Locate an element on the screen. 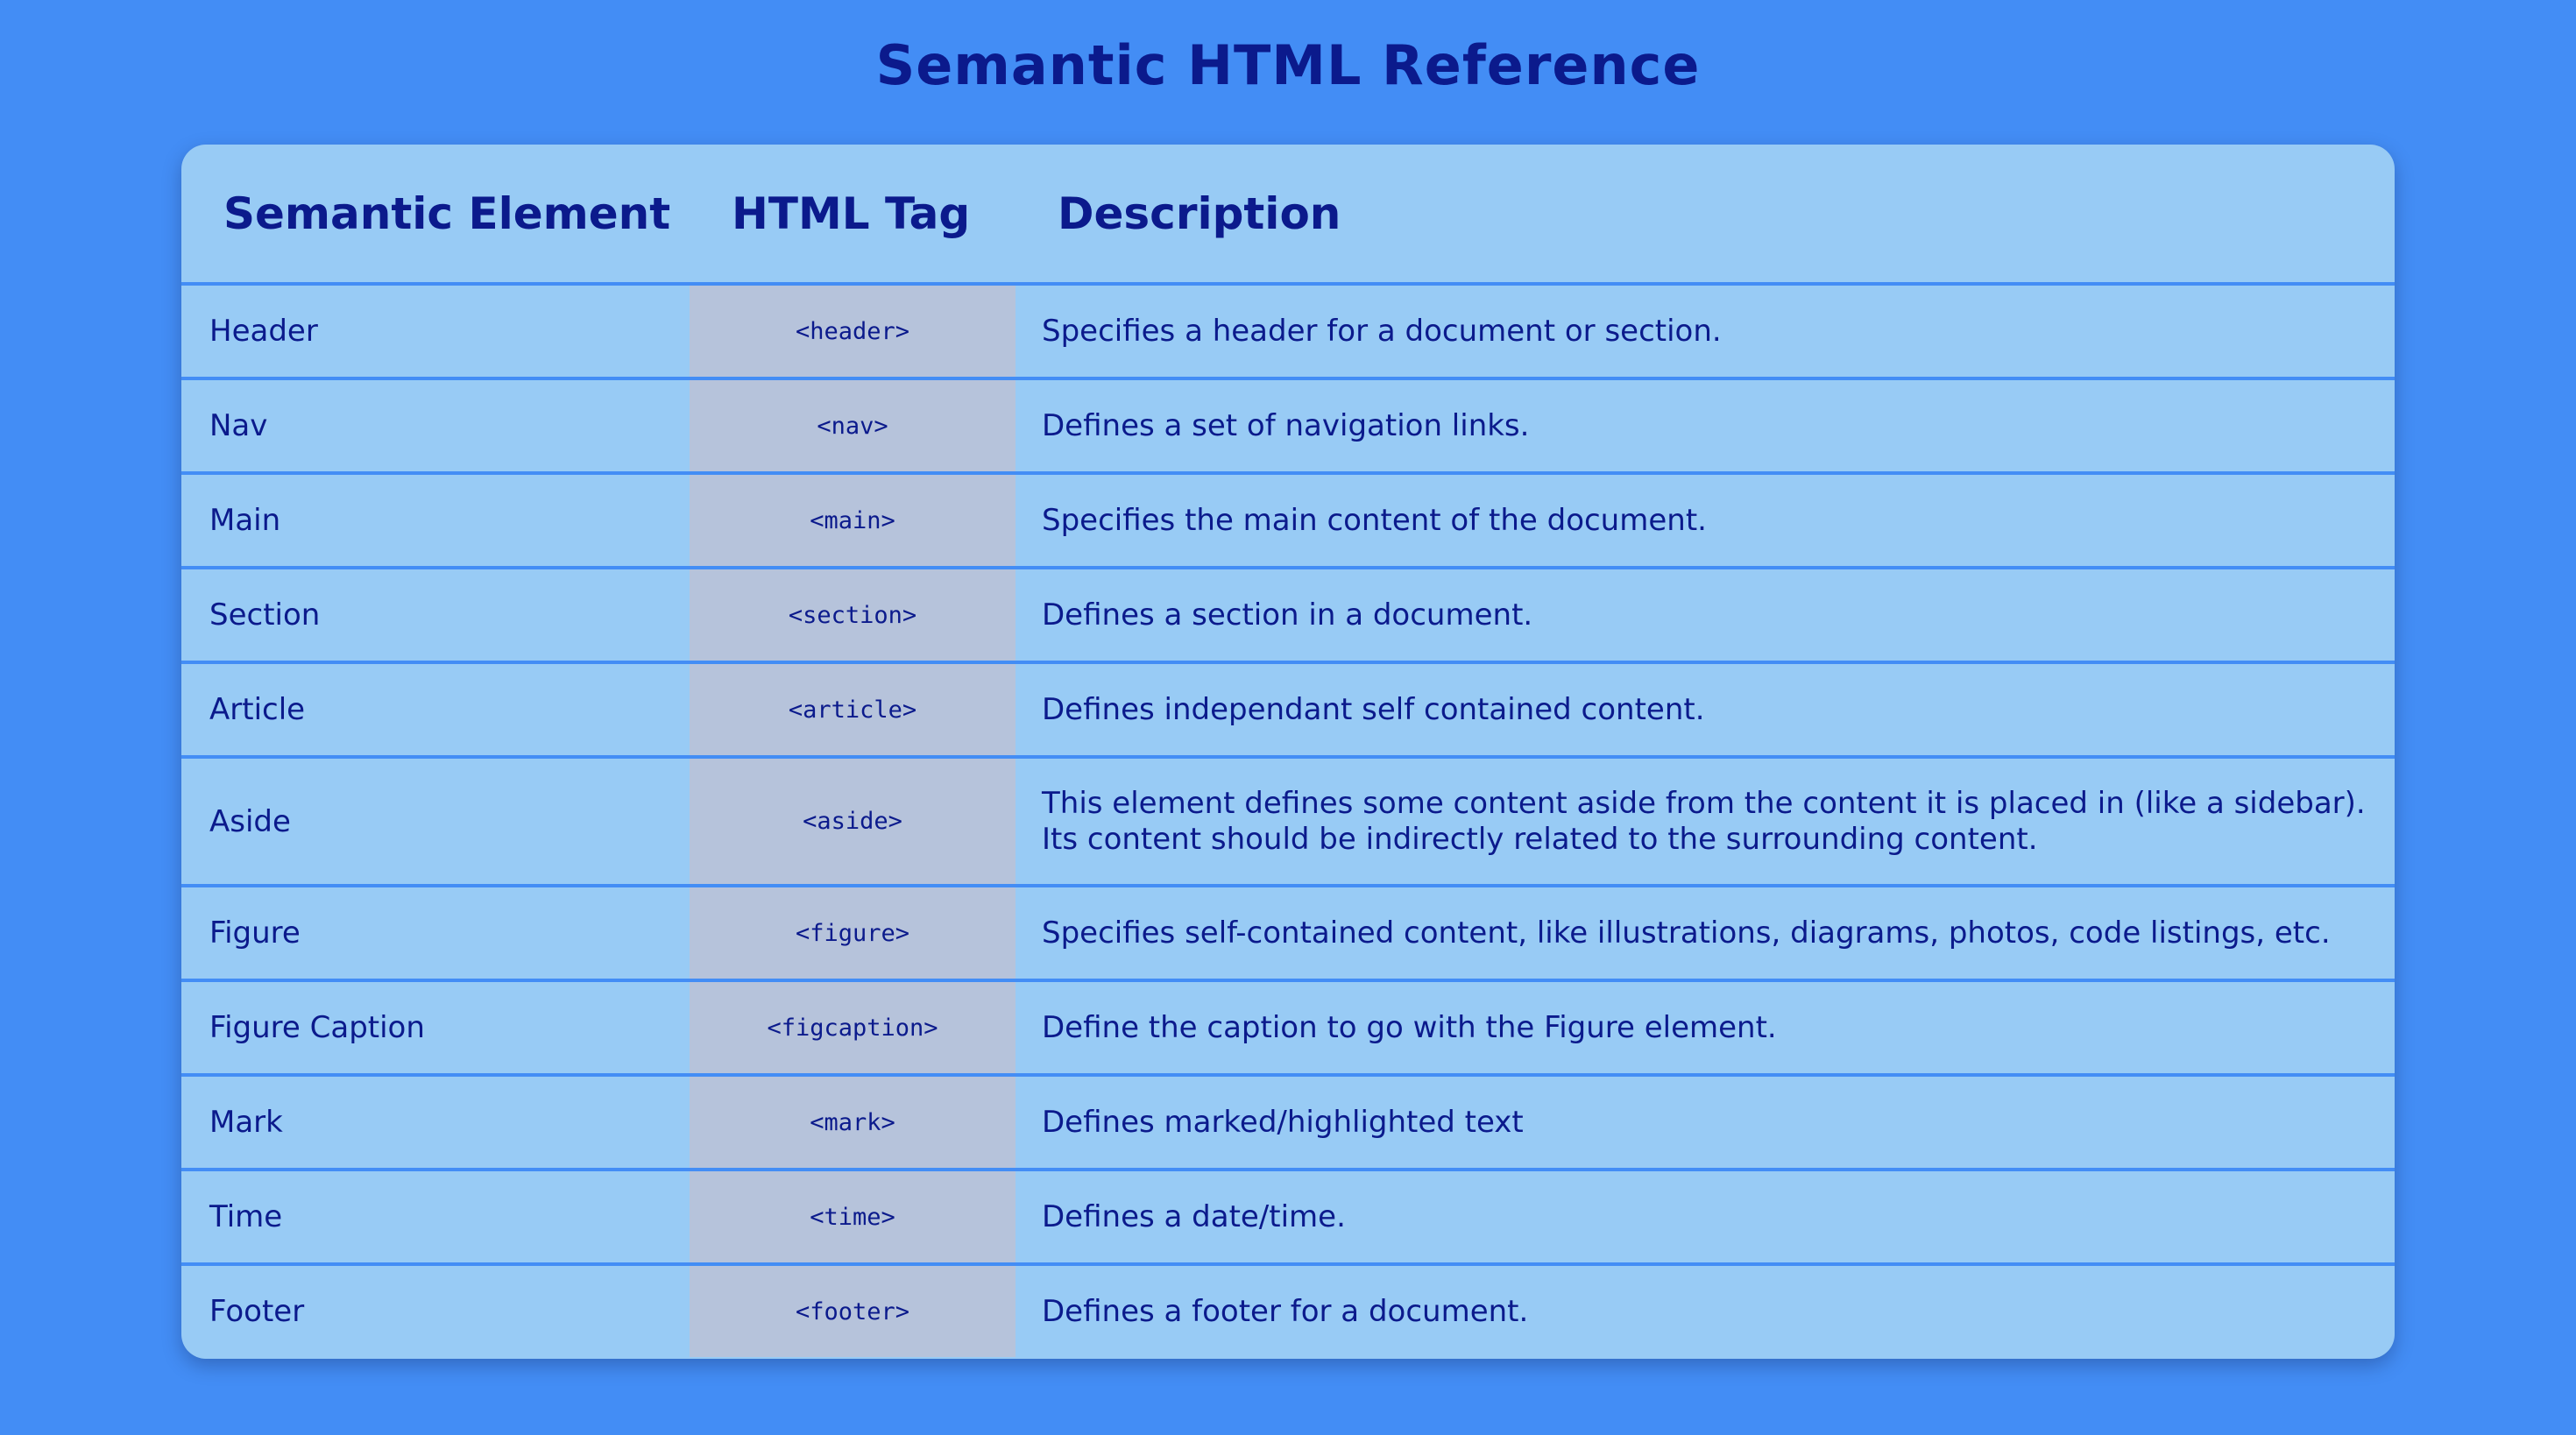 The height and width of the screenshot is (1435, 2576). description-cell: Defines a footer for a document. is located at coordinates (1285, 1311).